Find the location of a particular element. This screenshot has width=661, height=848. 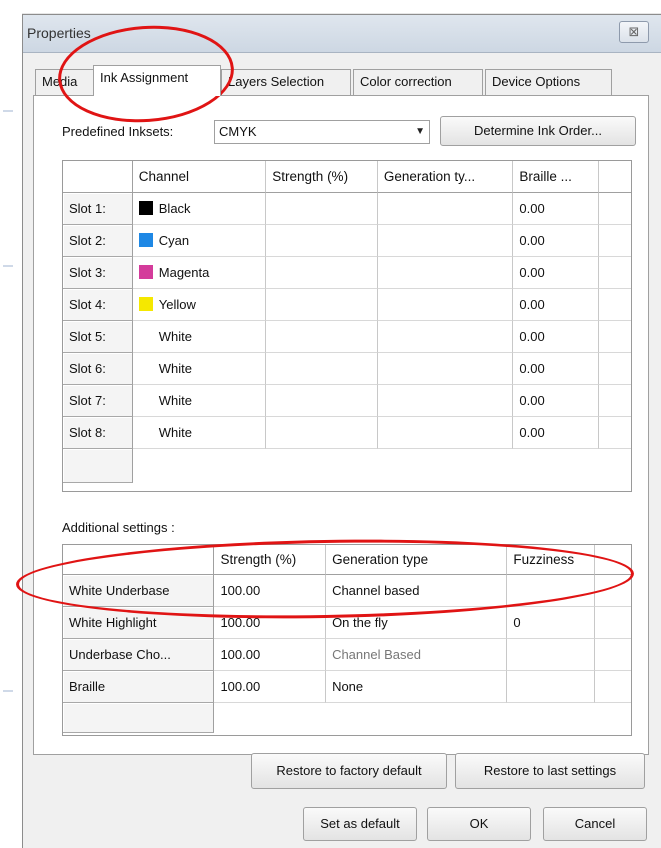

table-row: White Highlight 100.00 On the fly 0 is located at coordinates (347, 623).